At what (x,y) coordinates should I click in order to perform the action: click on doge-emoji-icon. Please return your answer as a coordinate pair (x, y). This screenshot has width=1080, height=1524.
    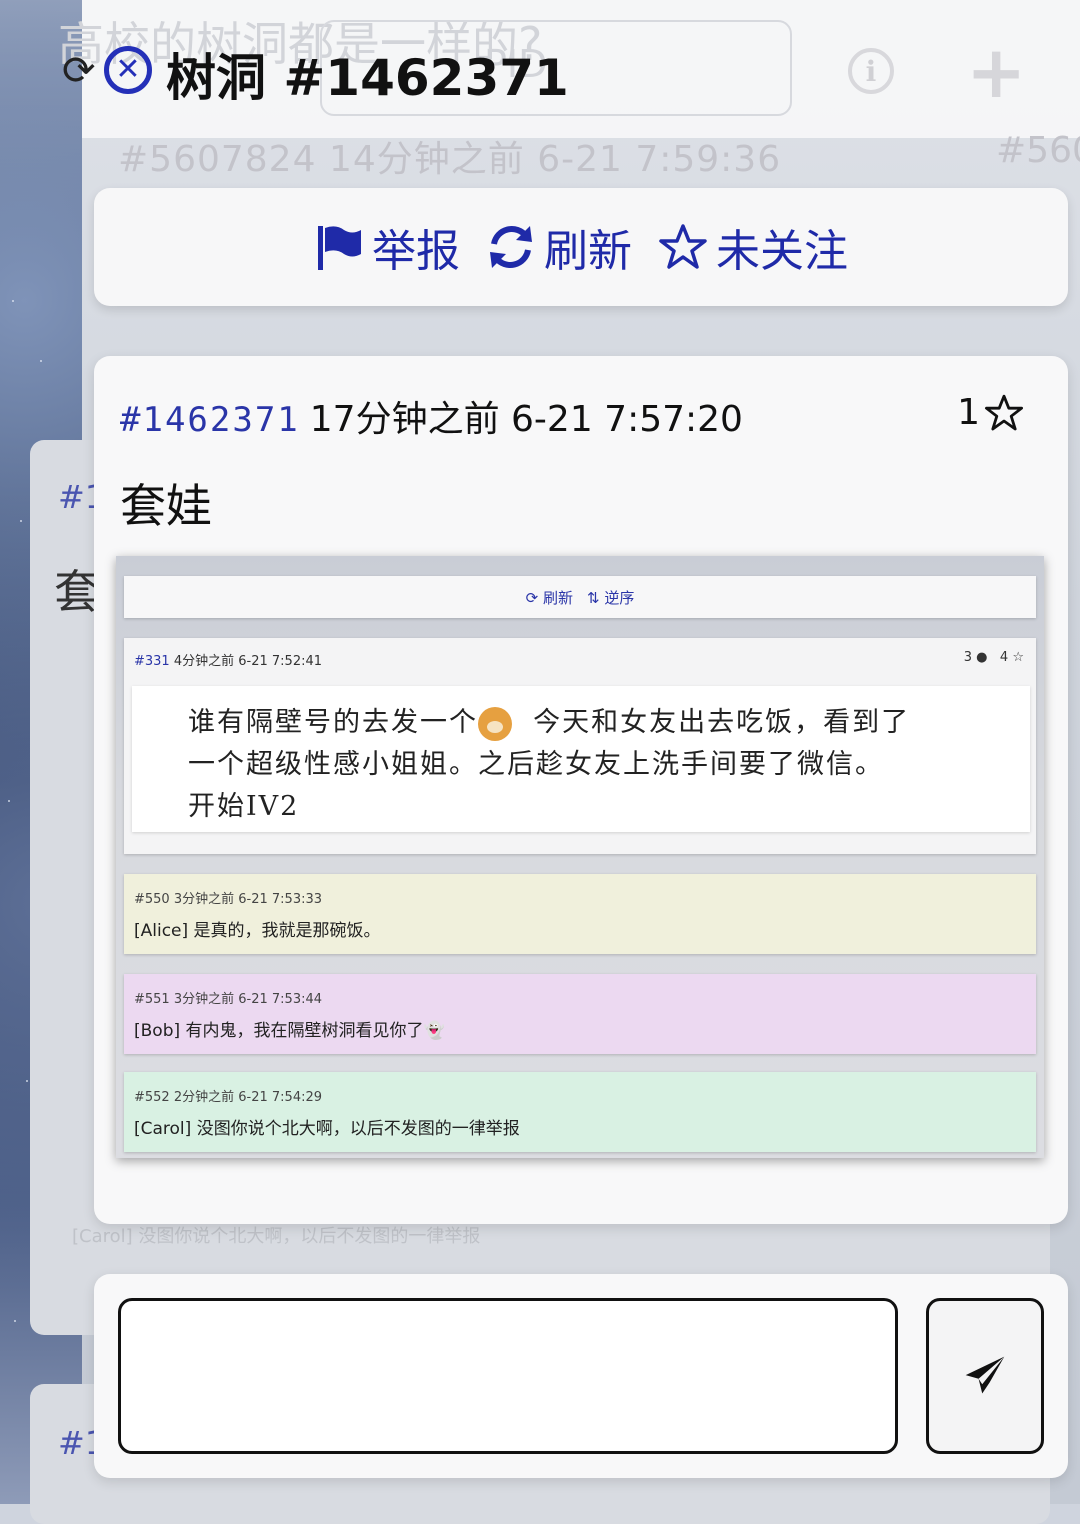
    Looking at the image, I should click on (495, 723).